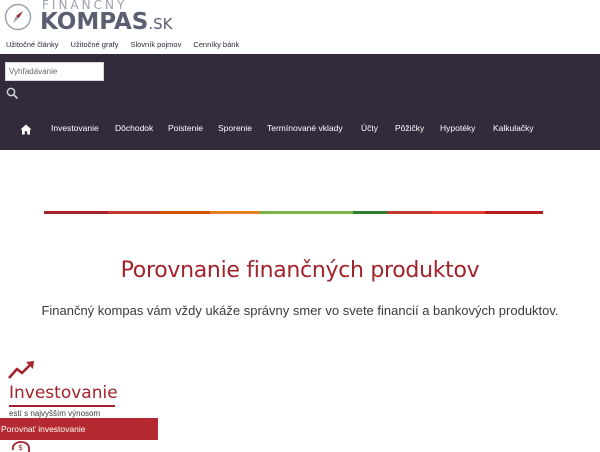 Image resolution: width=600 pixels, height=452 pixels. What do you see at coordinates (513, 128) in the screenshot?
I see `menu-item-kalkulacky: Kalkulačky` at bounding box center [513, 128].